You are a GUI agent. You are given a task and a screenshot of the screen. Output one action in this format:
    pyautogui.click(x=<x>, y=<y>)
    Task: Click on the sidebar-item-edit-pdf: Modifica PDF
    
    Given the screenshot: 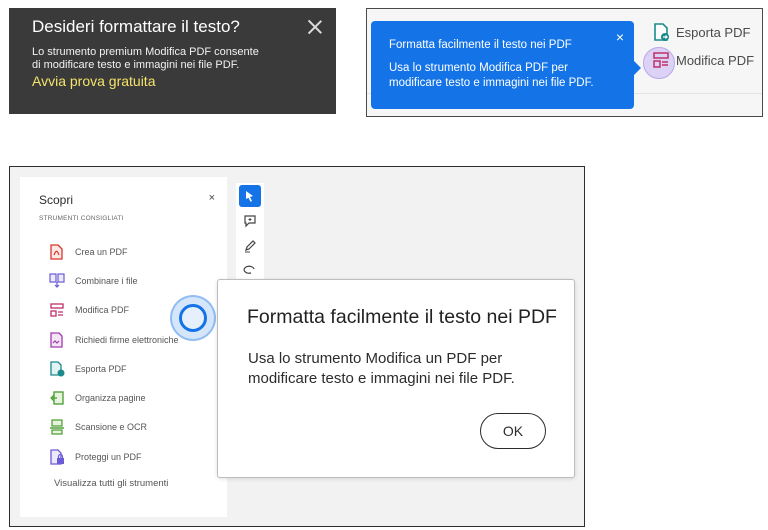 What is the action you would take?
    pyautogui.click(x=113, y=310)
    